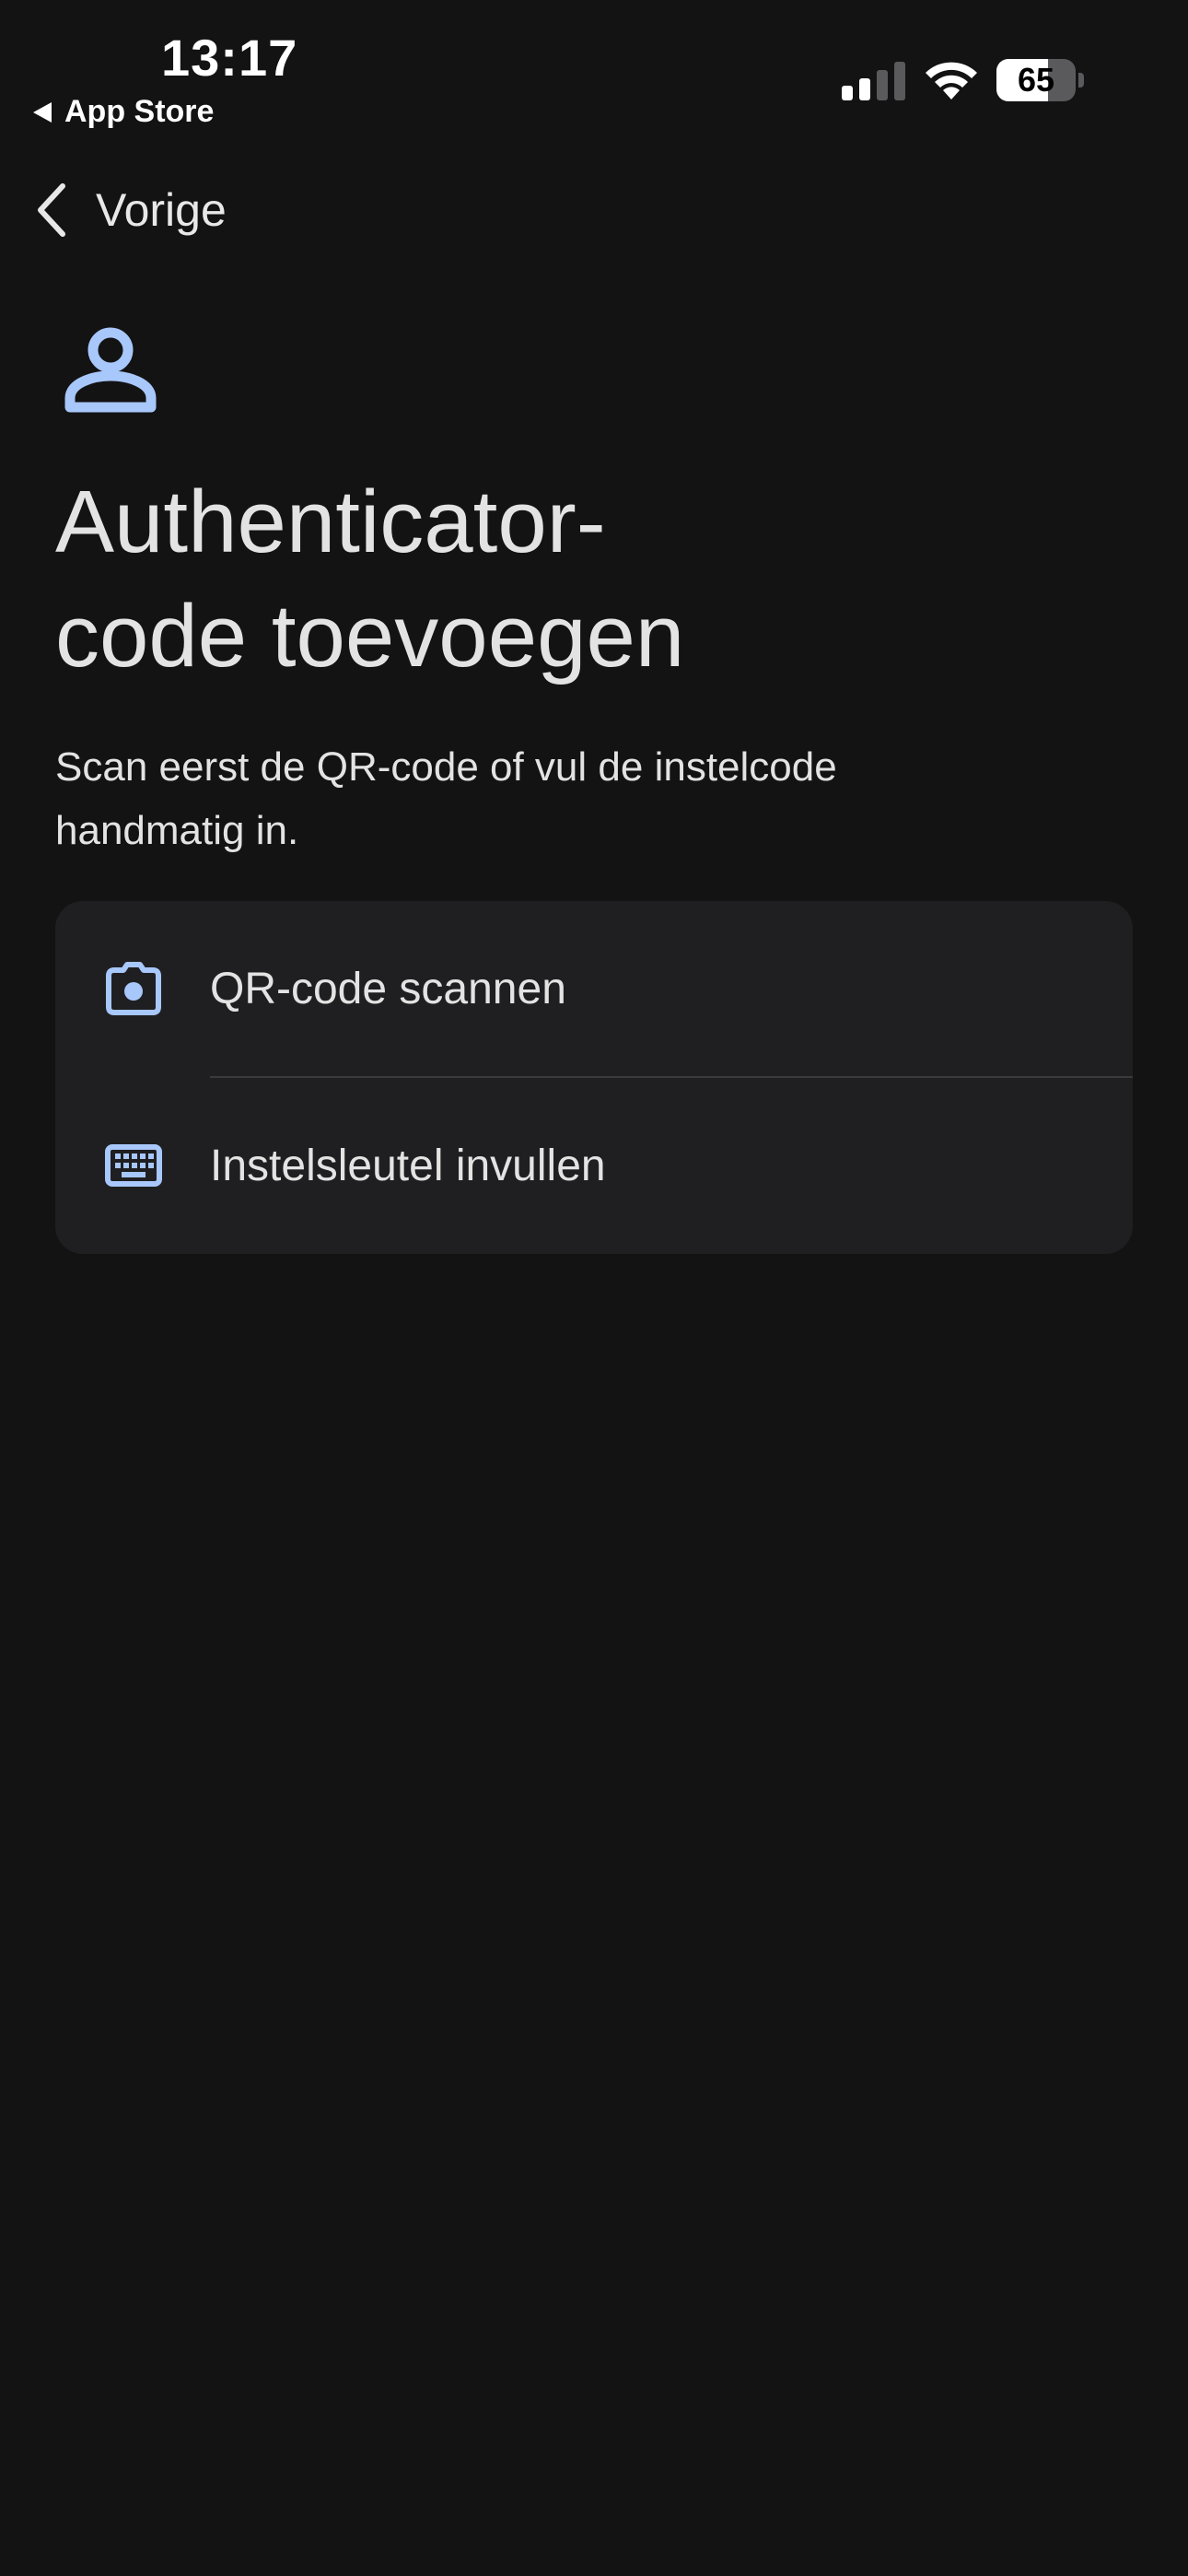 Image resolution: width=1188 pixels, height=2576 pixels. I want to click on enter-setup-key-option: Instelsleutel invullen, so click(594, 1166).